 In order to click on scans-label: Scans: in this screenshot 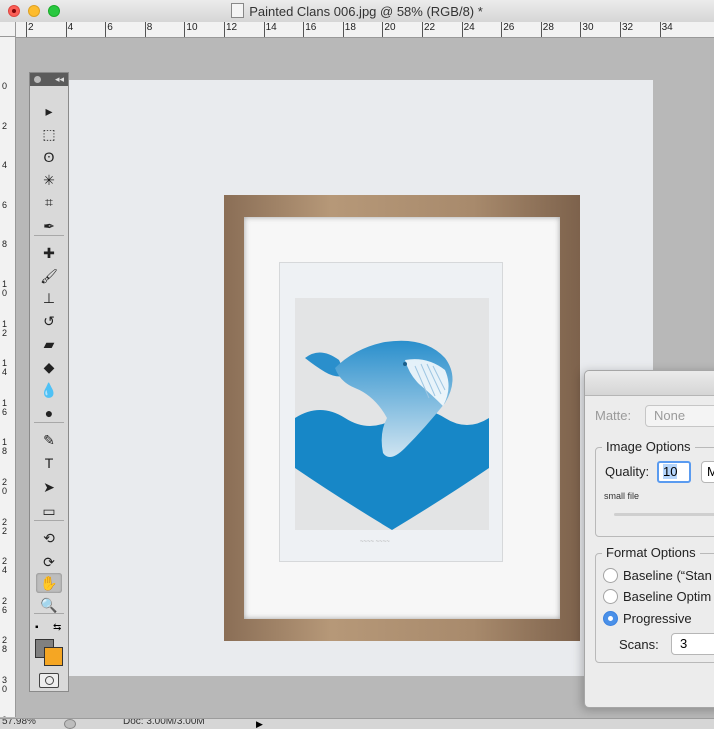, I will do `click(639, 644)`.